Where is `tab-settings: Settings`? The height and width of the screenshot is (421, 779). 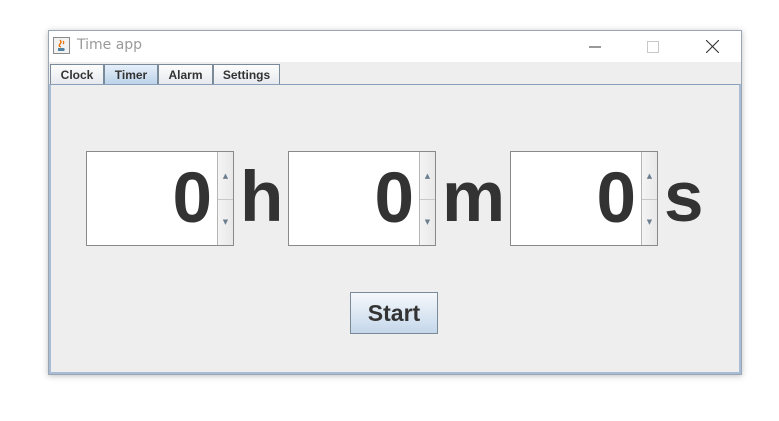
tab-settings: Settings is located at coordinates (246, 74).